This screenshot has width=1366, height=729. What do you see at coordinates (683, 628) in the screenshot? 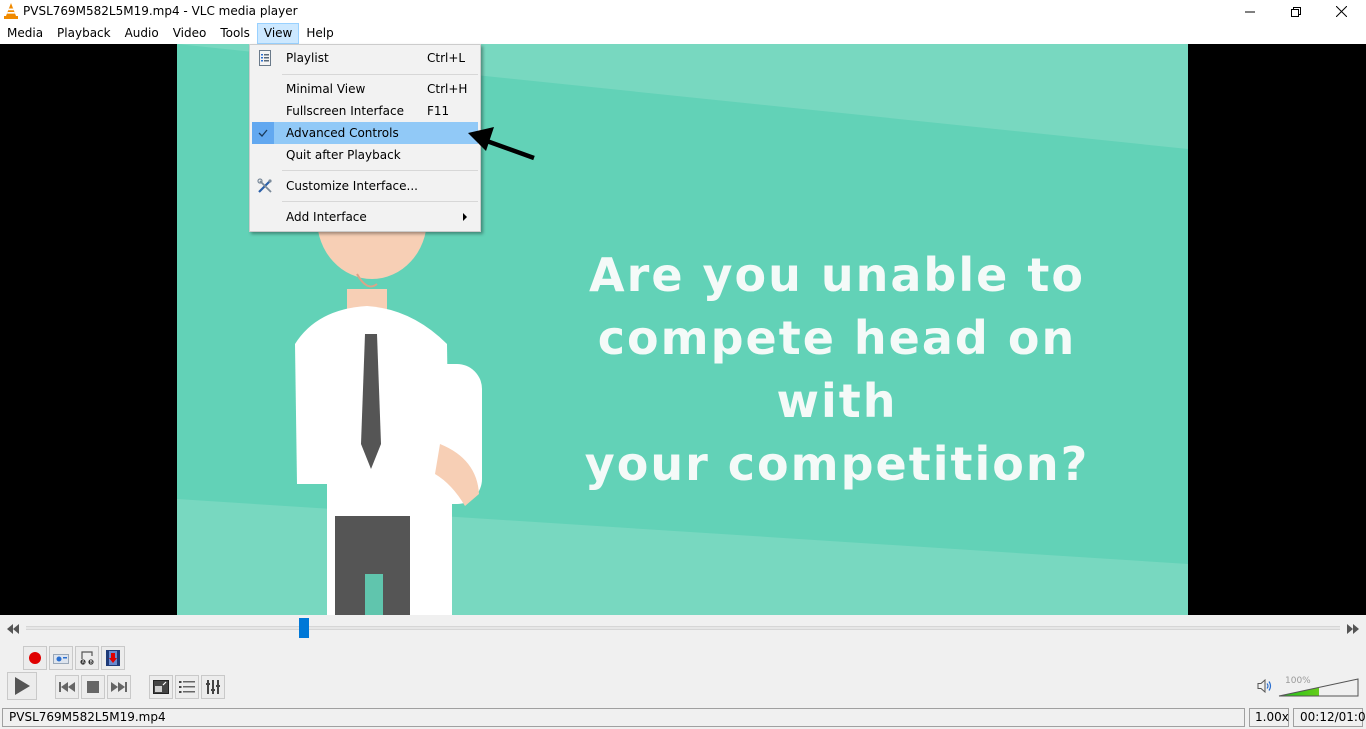
I see `seek-slider` at bounding box center [683, 628].